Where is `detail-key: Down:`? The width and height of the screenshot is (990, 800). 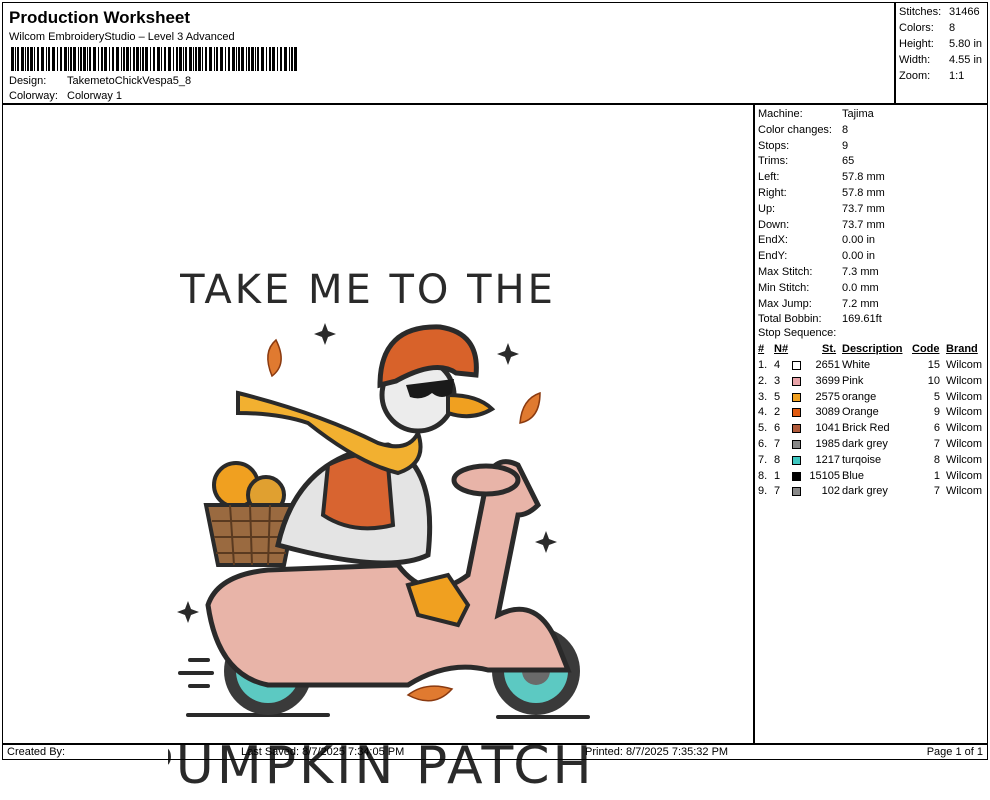 detail-key: Down: is located at coordinates (774, 224).